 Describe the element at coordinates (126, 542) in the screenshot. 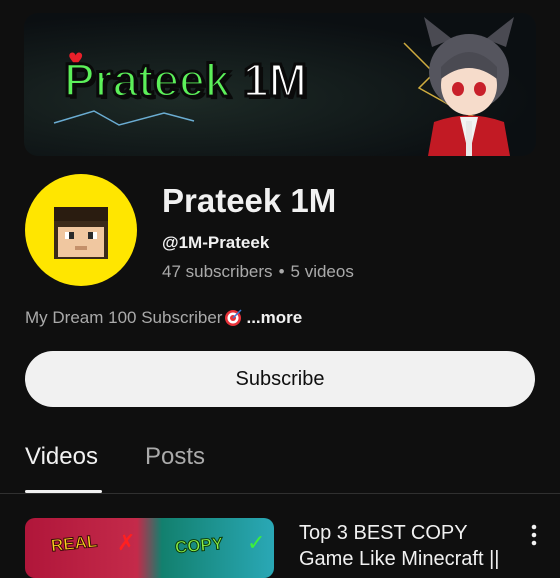

I see `cross-icon: ✗` at that location.